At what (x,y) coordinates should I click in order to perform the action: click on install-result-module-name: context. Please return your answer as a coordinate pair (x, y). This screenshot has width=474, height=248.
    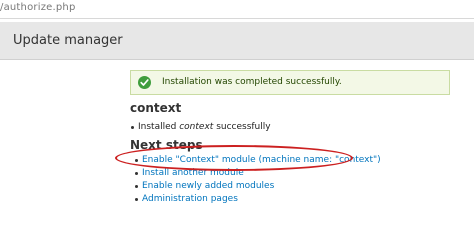
    Looking at the image, I should click on (196, 127).